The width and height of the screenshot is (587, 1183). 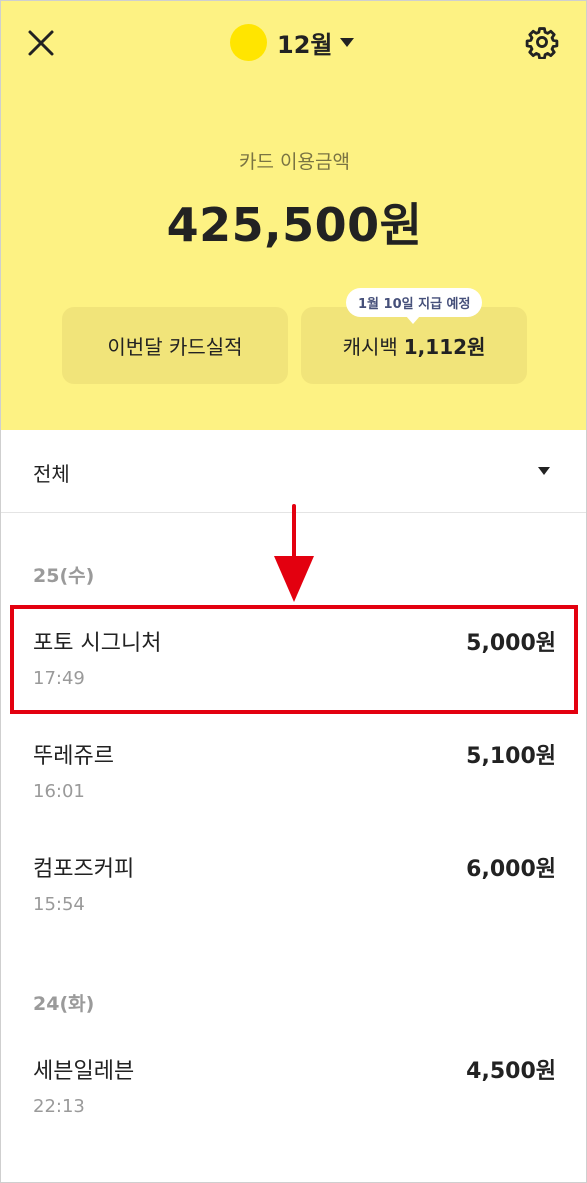 I want to click on transaction-amount: 4,500원, so click(x=511, y=1071).